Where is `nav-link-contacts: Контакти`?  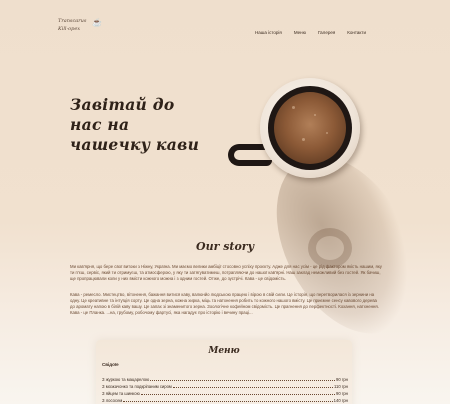 nav-link-contacts: Контакти is located at coordinates (356, 32).